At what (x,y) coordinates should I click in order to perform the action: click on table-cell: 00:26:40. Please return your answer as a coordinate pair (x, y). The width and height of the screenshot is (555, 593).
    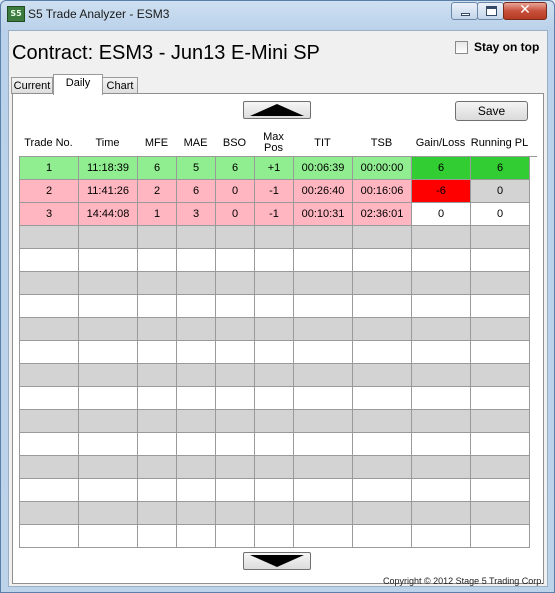
    Looking at the image, I should click on (323, 191).